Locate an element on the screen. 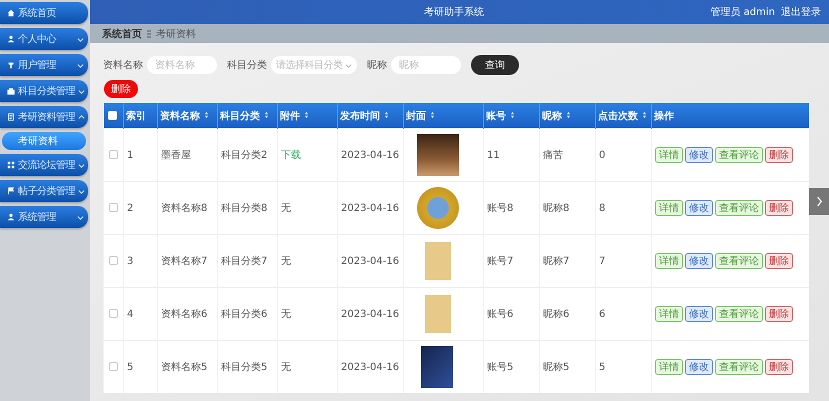 The image size is (829, 401). table-cell: 3 is located at coordinates (130, 261).